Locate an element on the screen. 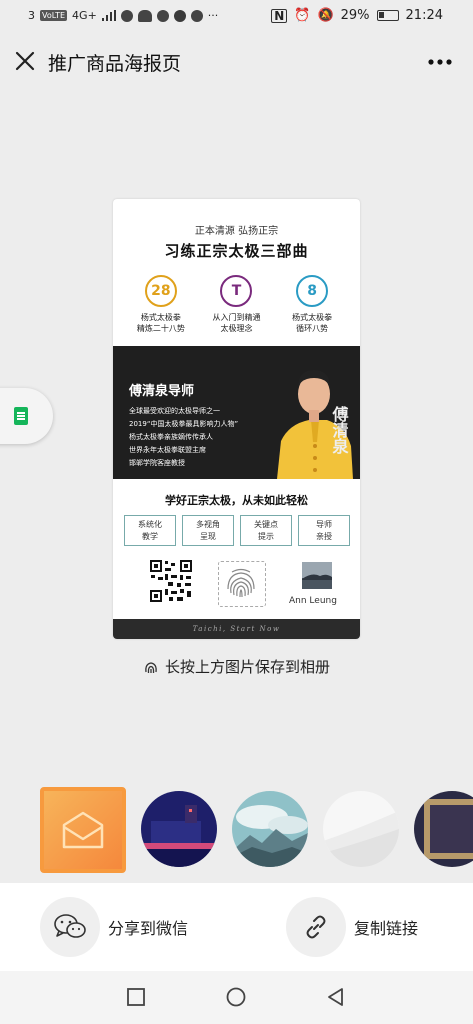  envelope-icon is located at coordinates (83, 830).